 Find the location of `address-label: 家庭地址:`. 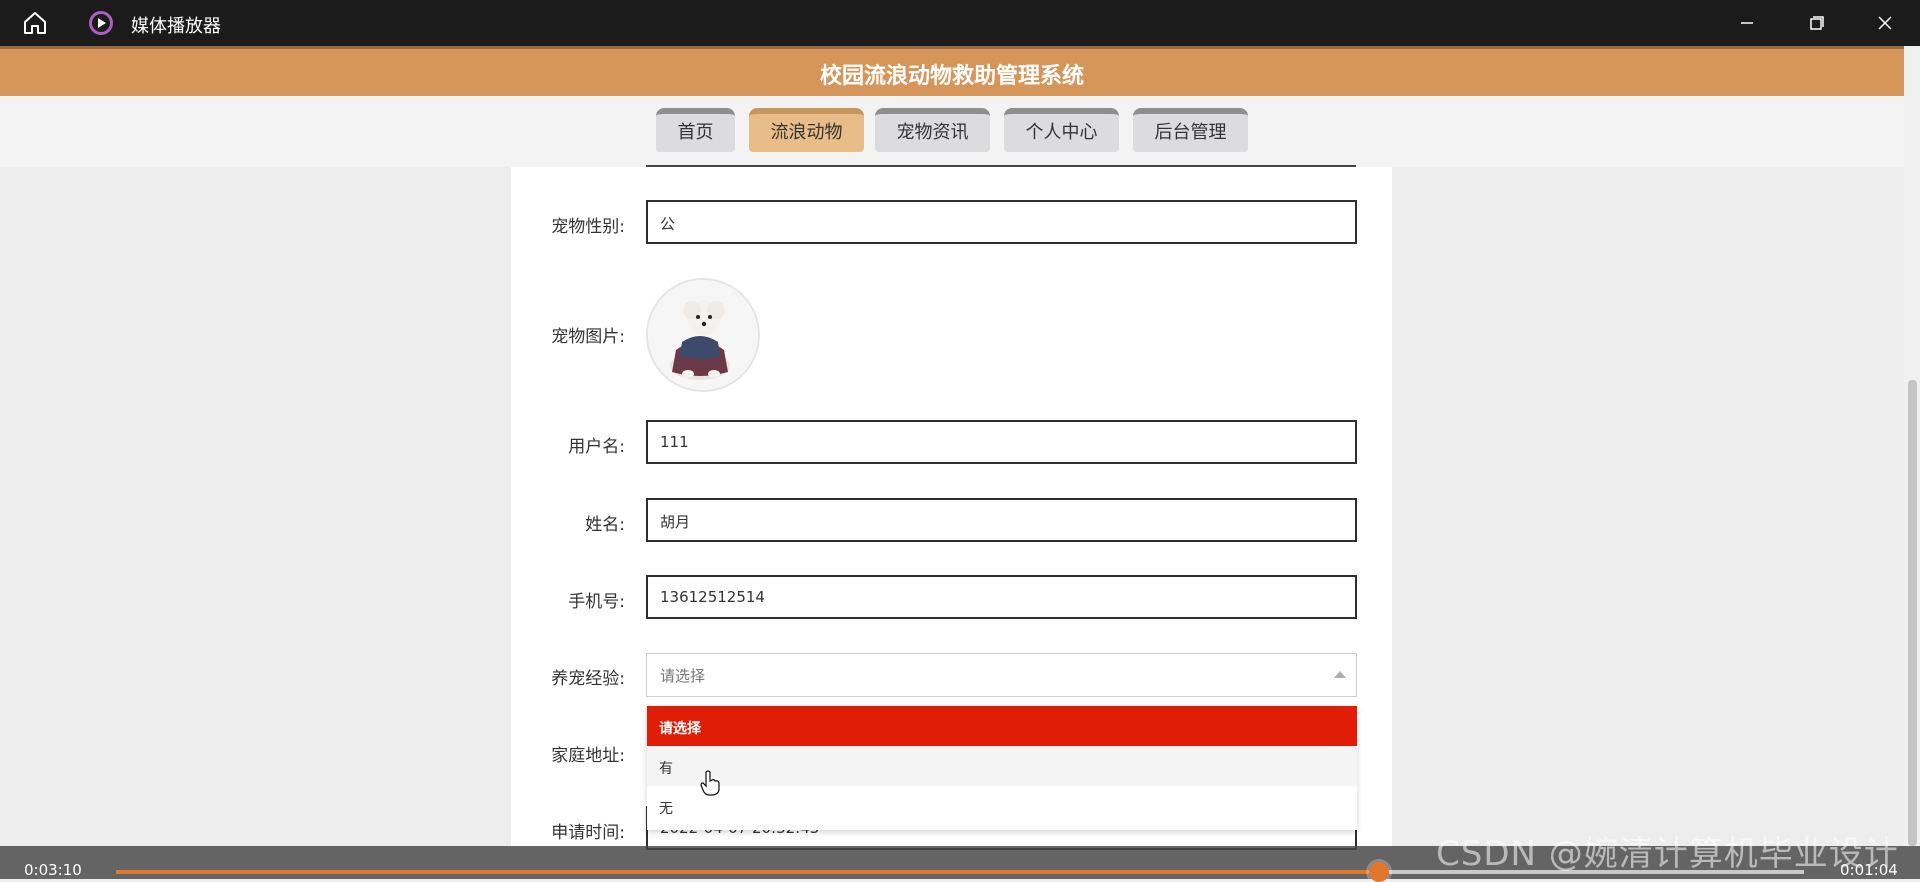

address-label: 家庭地址: is located at coordinates (588, 756).